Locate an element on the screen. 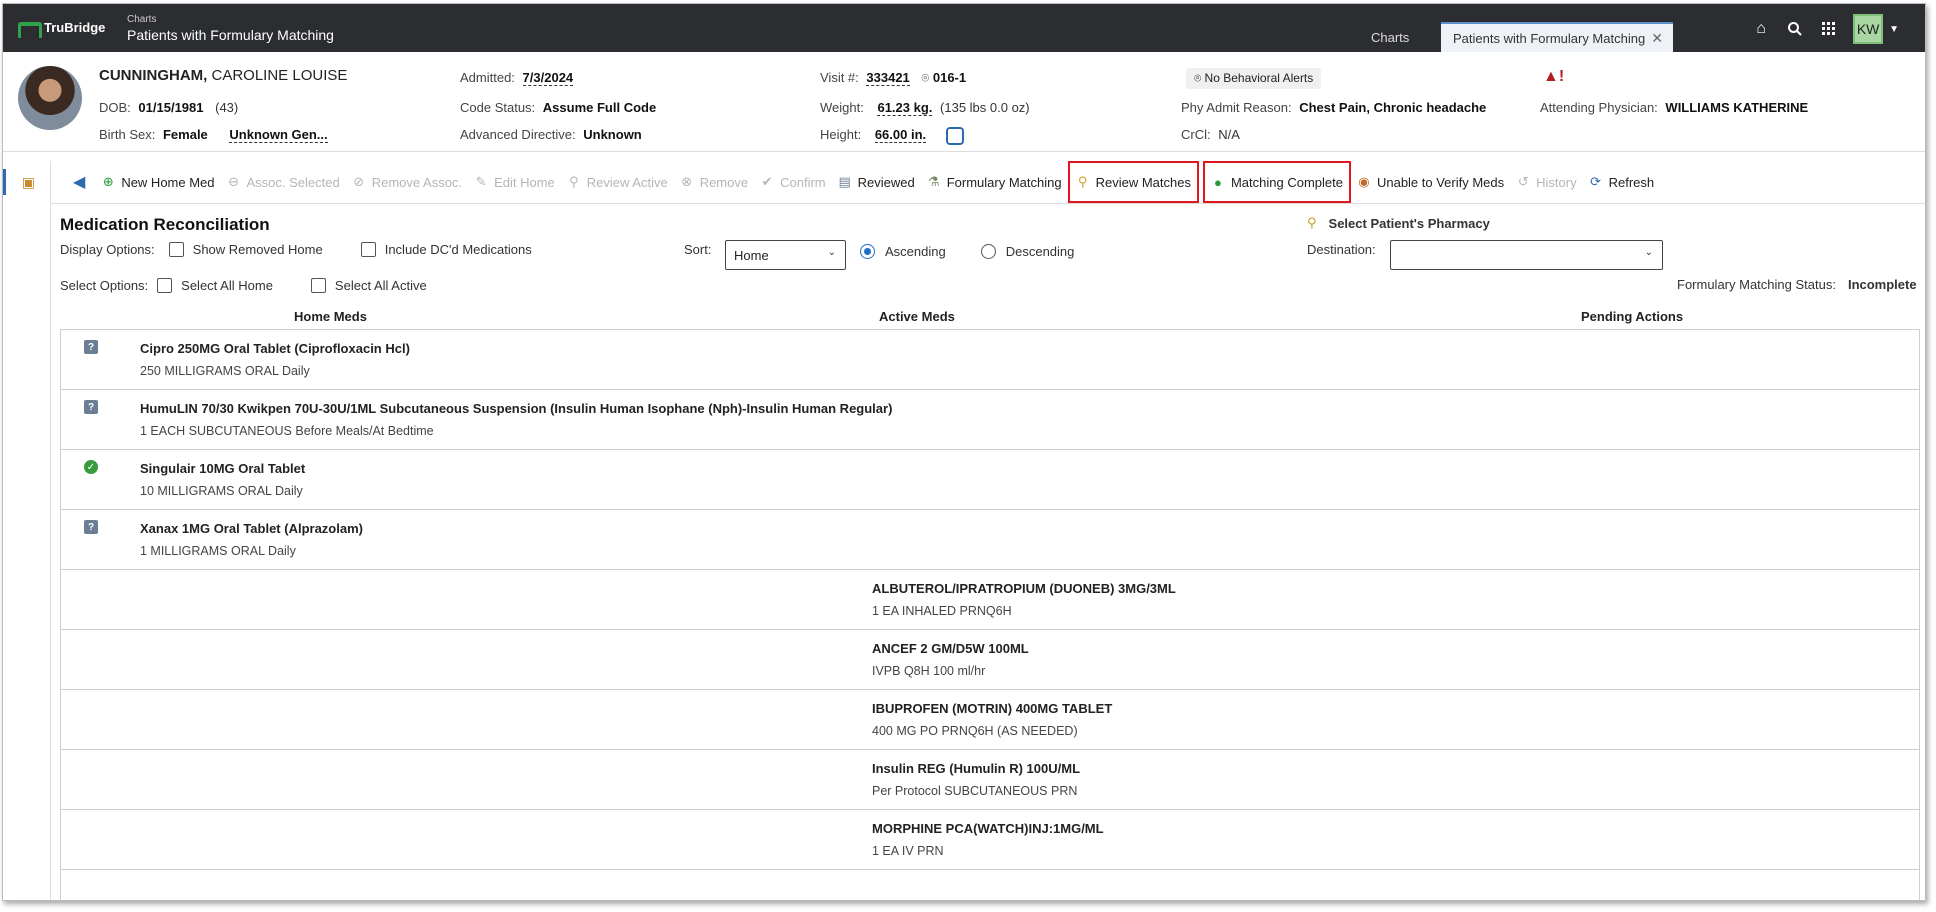 This screenshot has width=1936, height=912. allergy-warning-icon: ▲! is located at coordinates (1553, 77).